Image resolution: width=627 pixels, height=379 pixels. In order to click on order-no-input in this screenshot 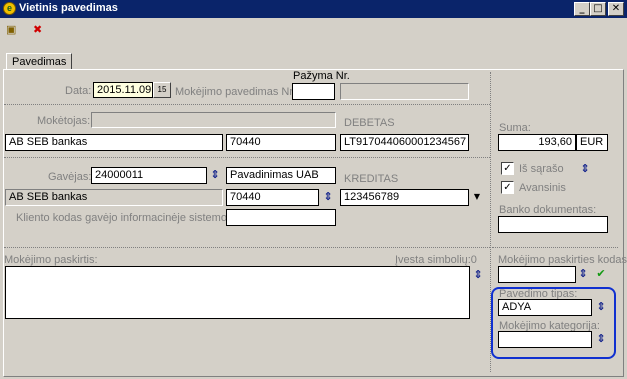, I will do `click(313, 91)`.